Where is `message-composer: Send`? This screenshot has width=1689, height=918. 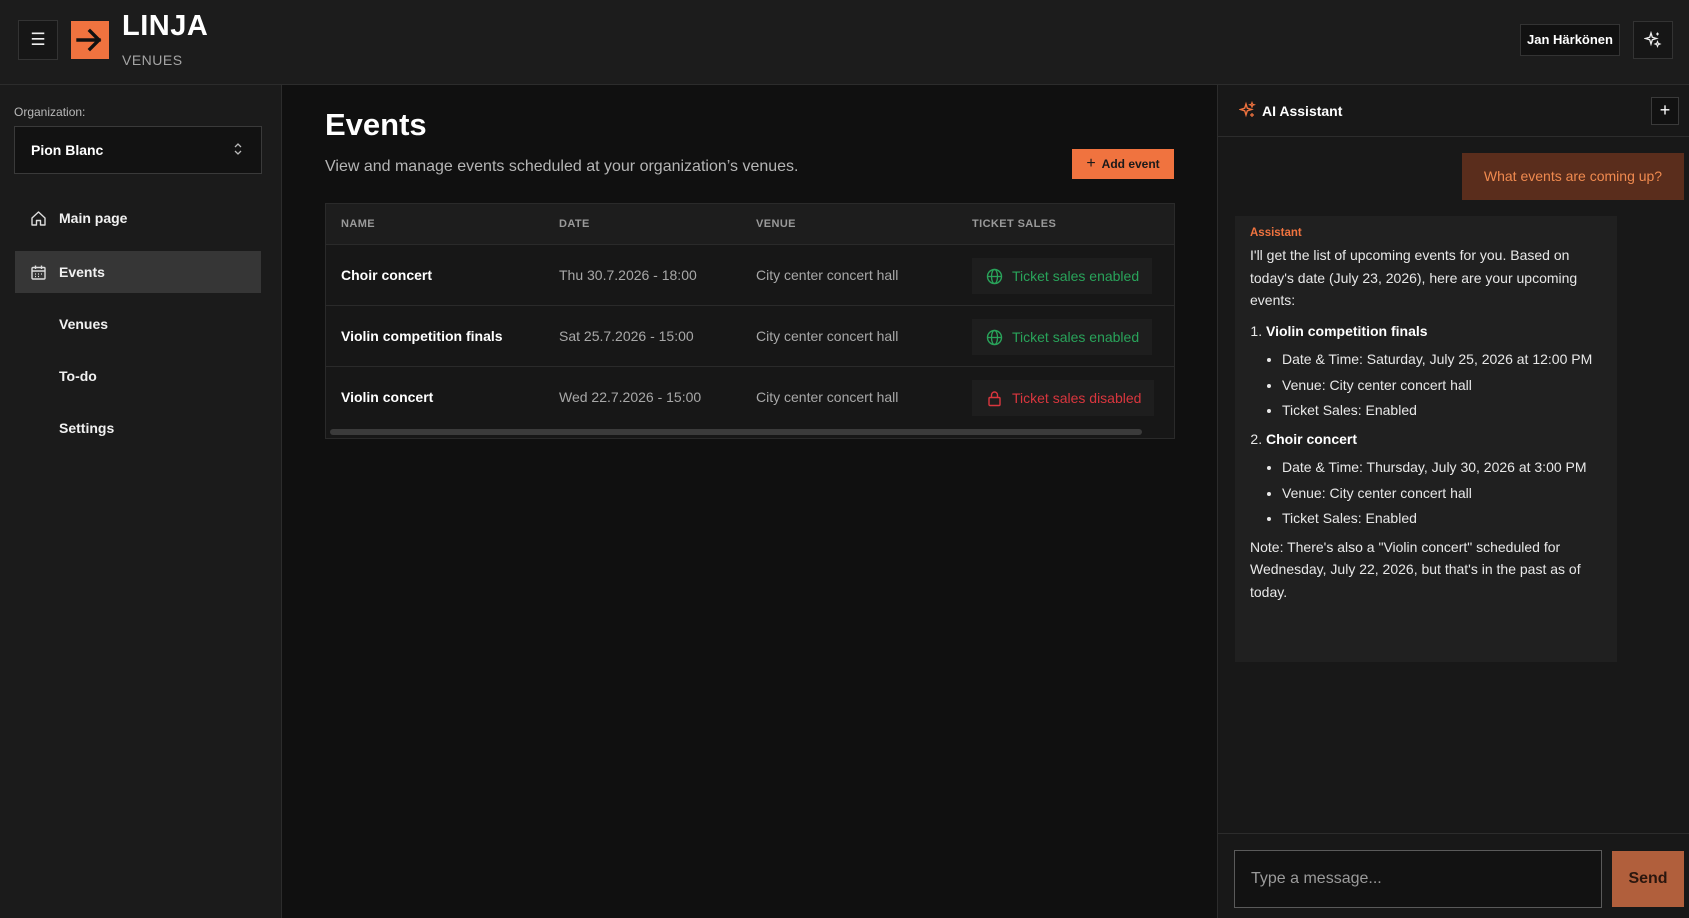 message-composer: Send is located at coordinates (1453, 875).